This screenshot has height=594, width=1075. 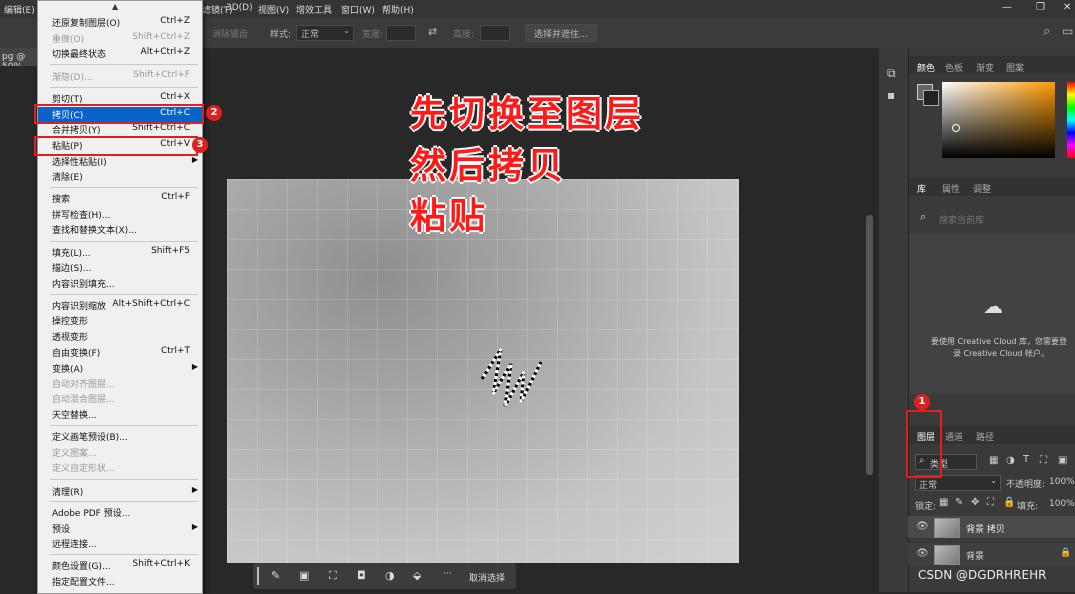 I want to click on opacity-label: 不透明度:, so click(x=1026, y=485).